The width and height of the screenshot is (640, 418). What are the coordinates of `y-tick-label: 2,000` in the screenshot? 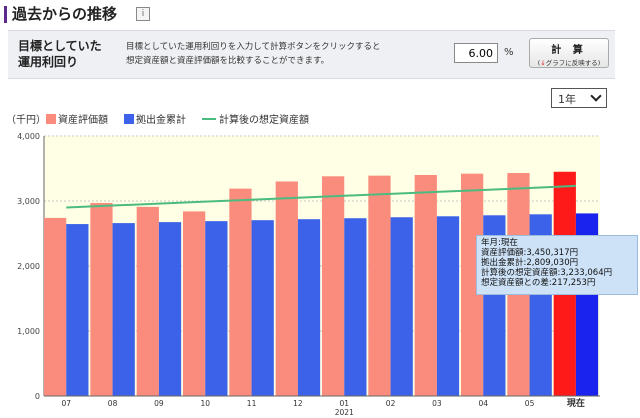 It's located at (28, 266).